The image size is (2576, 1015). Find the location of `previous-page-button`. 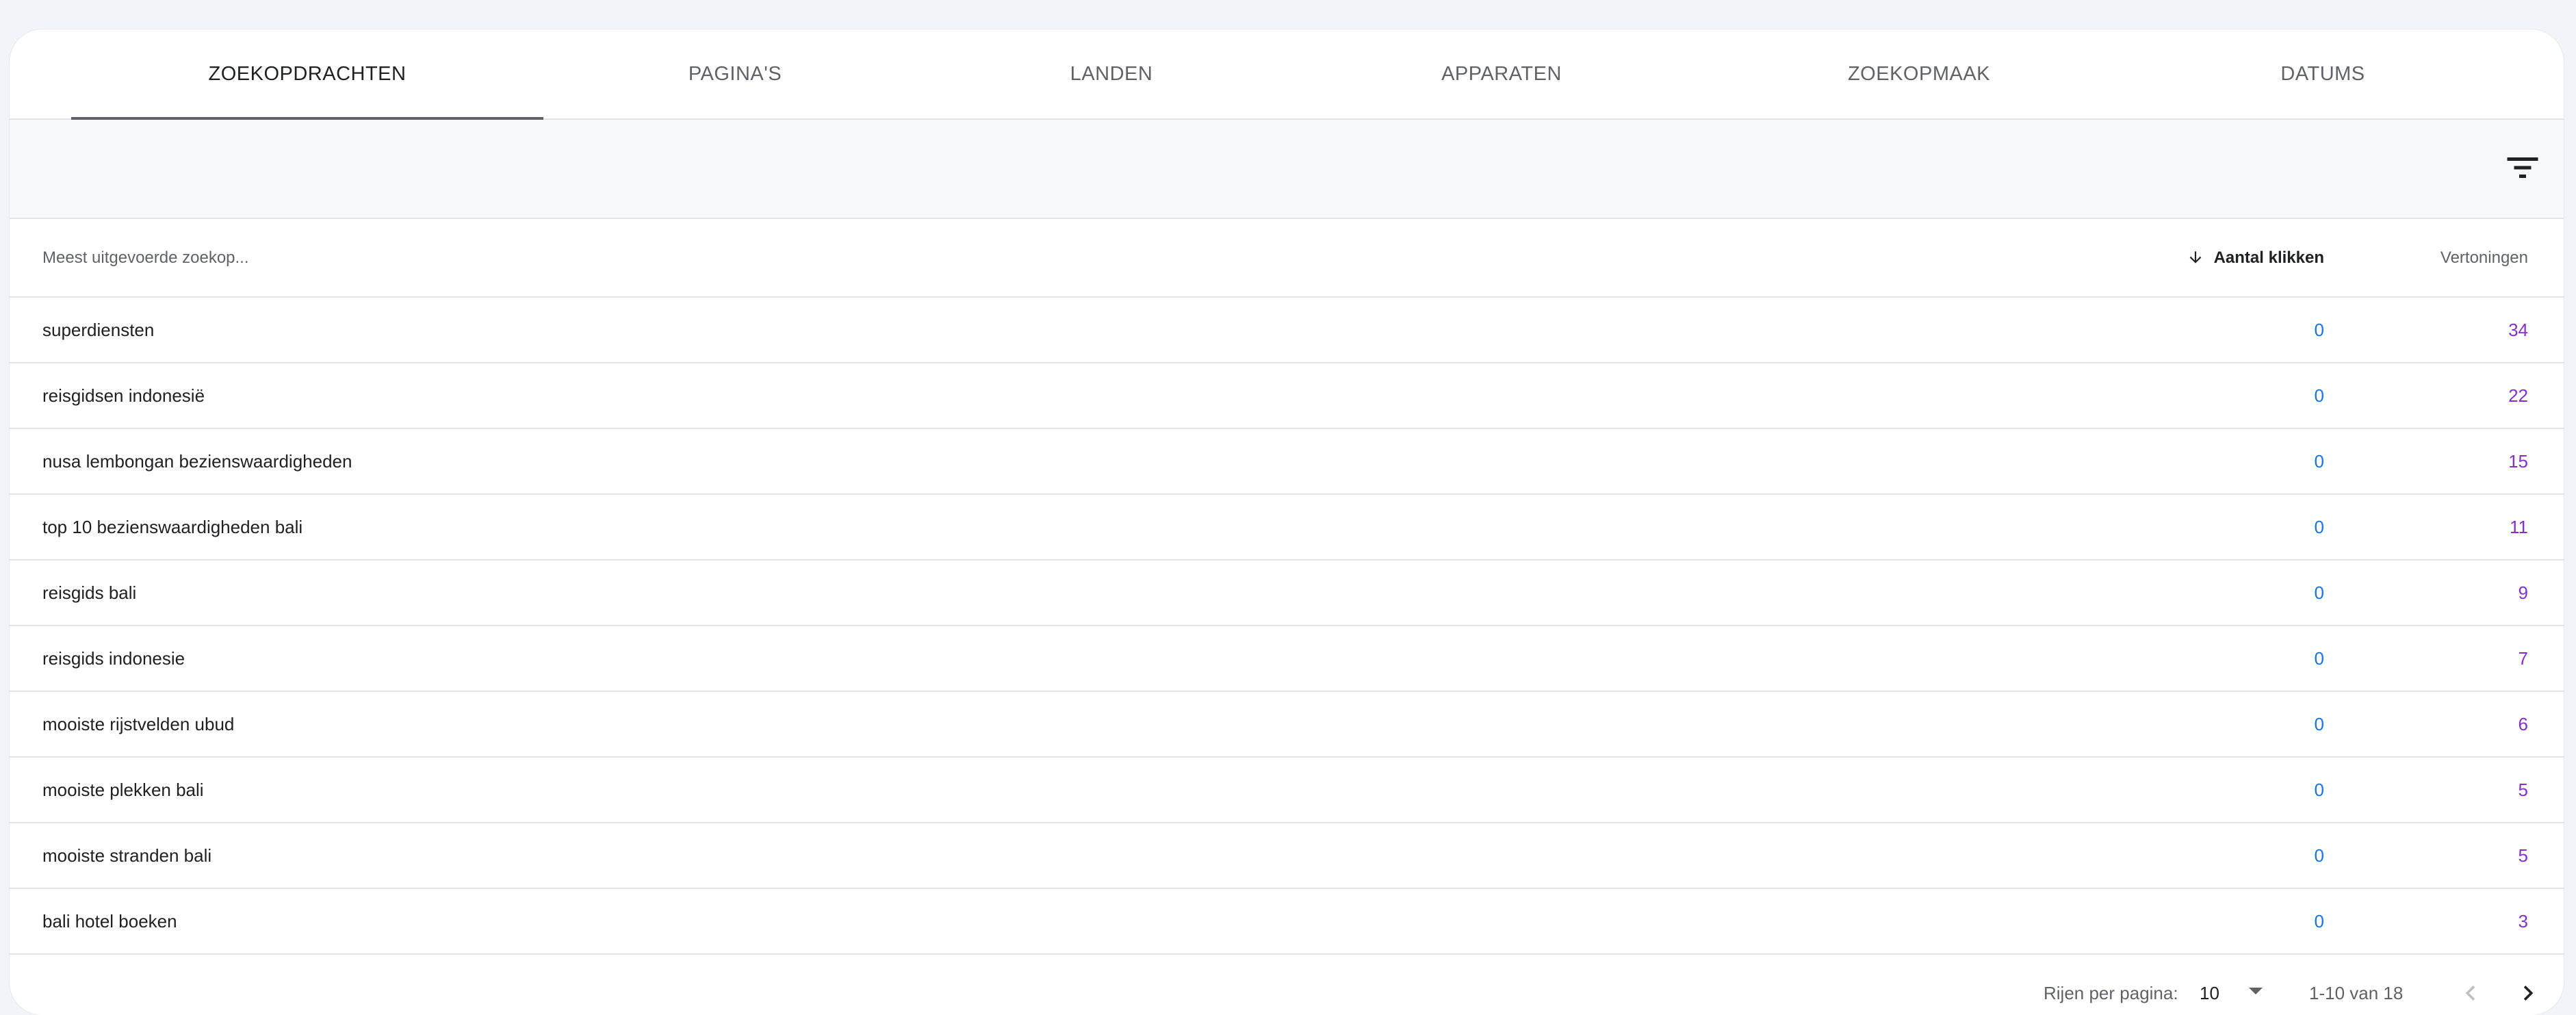

previous-page-button is located at coordinates (2471, 993).